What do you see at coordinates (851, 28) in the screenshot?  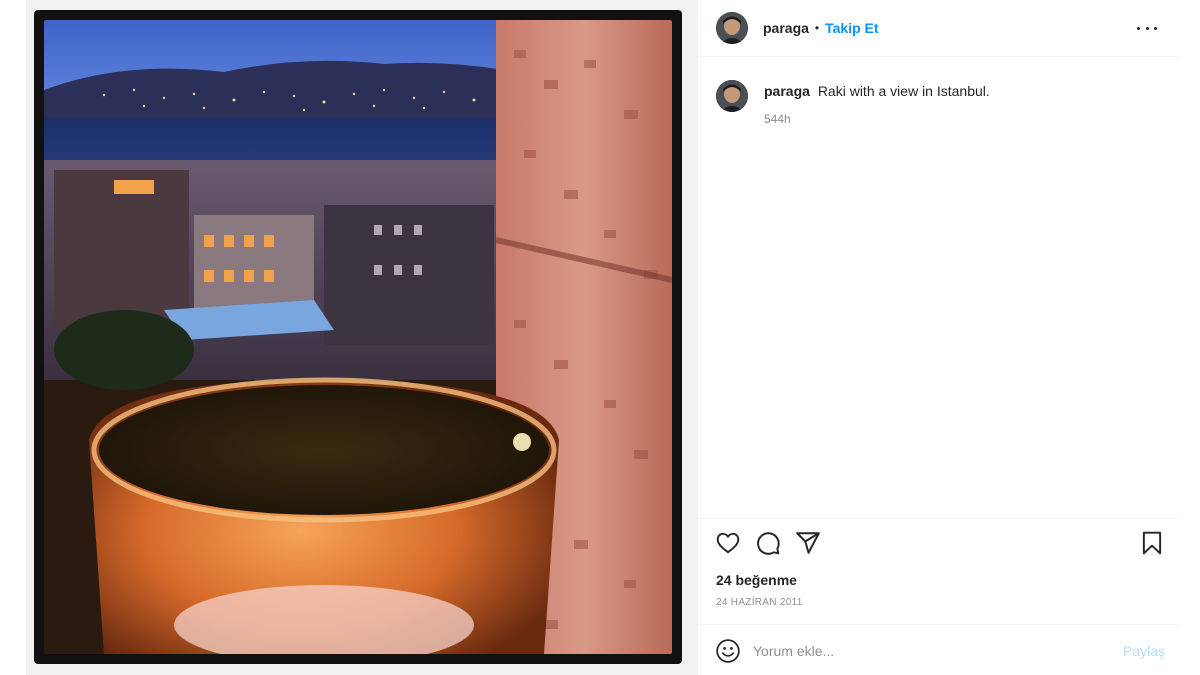 I see `follow-button: Takip Et` at bounding box center [851, 28].